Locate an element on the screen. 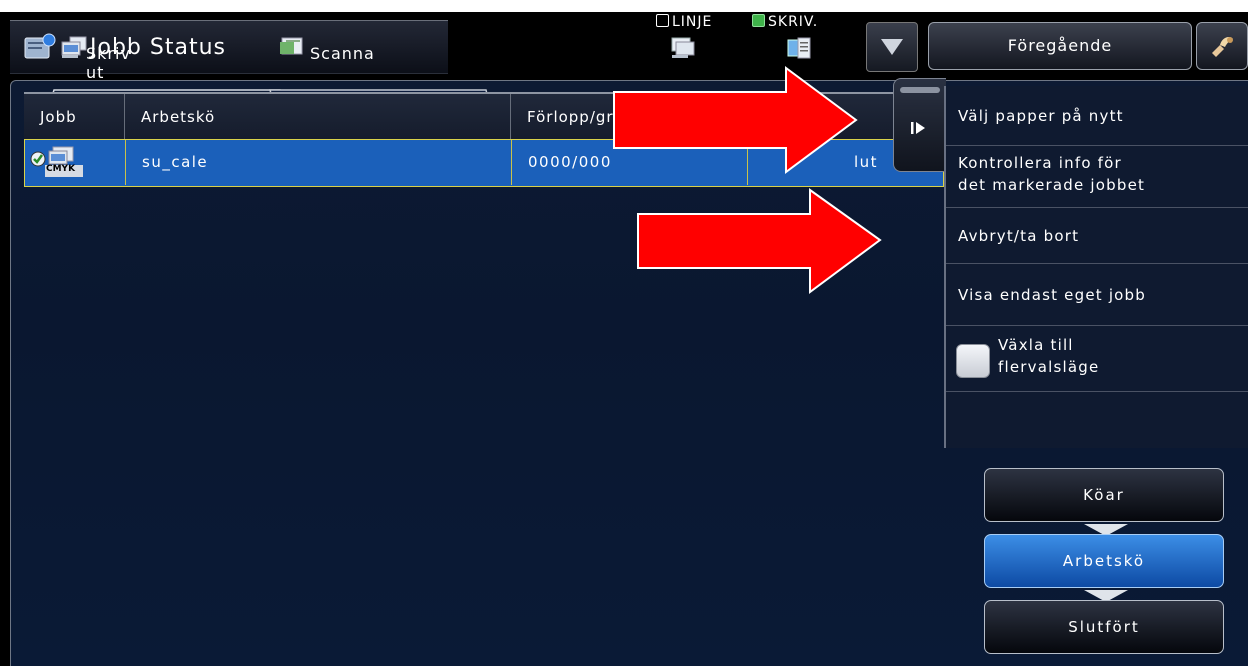 Image resolution: width=1248 pixels, height=666 pixels. job-queue-button: Arbetskö is located at coordinates (1104, 561).